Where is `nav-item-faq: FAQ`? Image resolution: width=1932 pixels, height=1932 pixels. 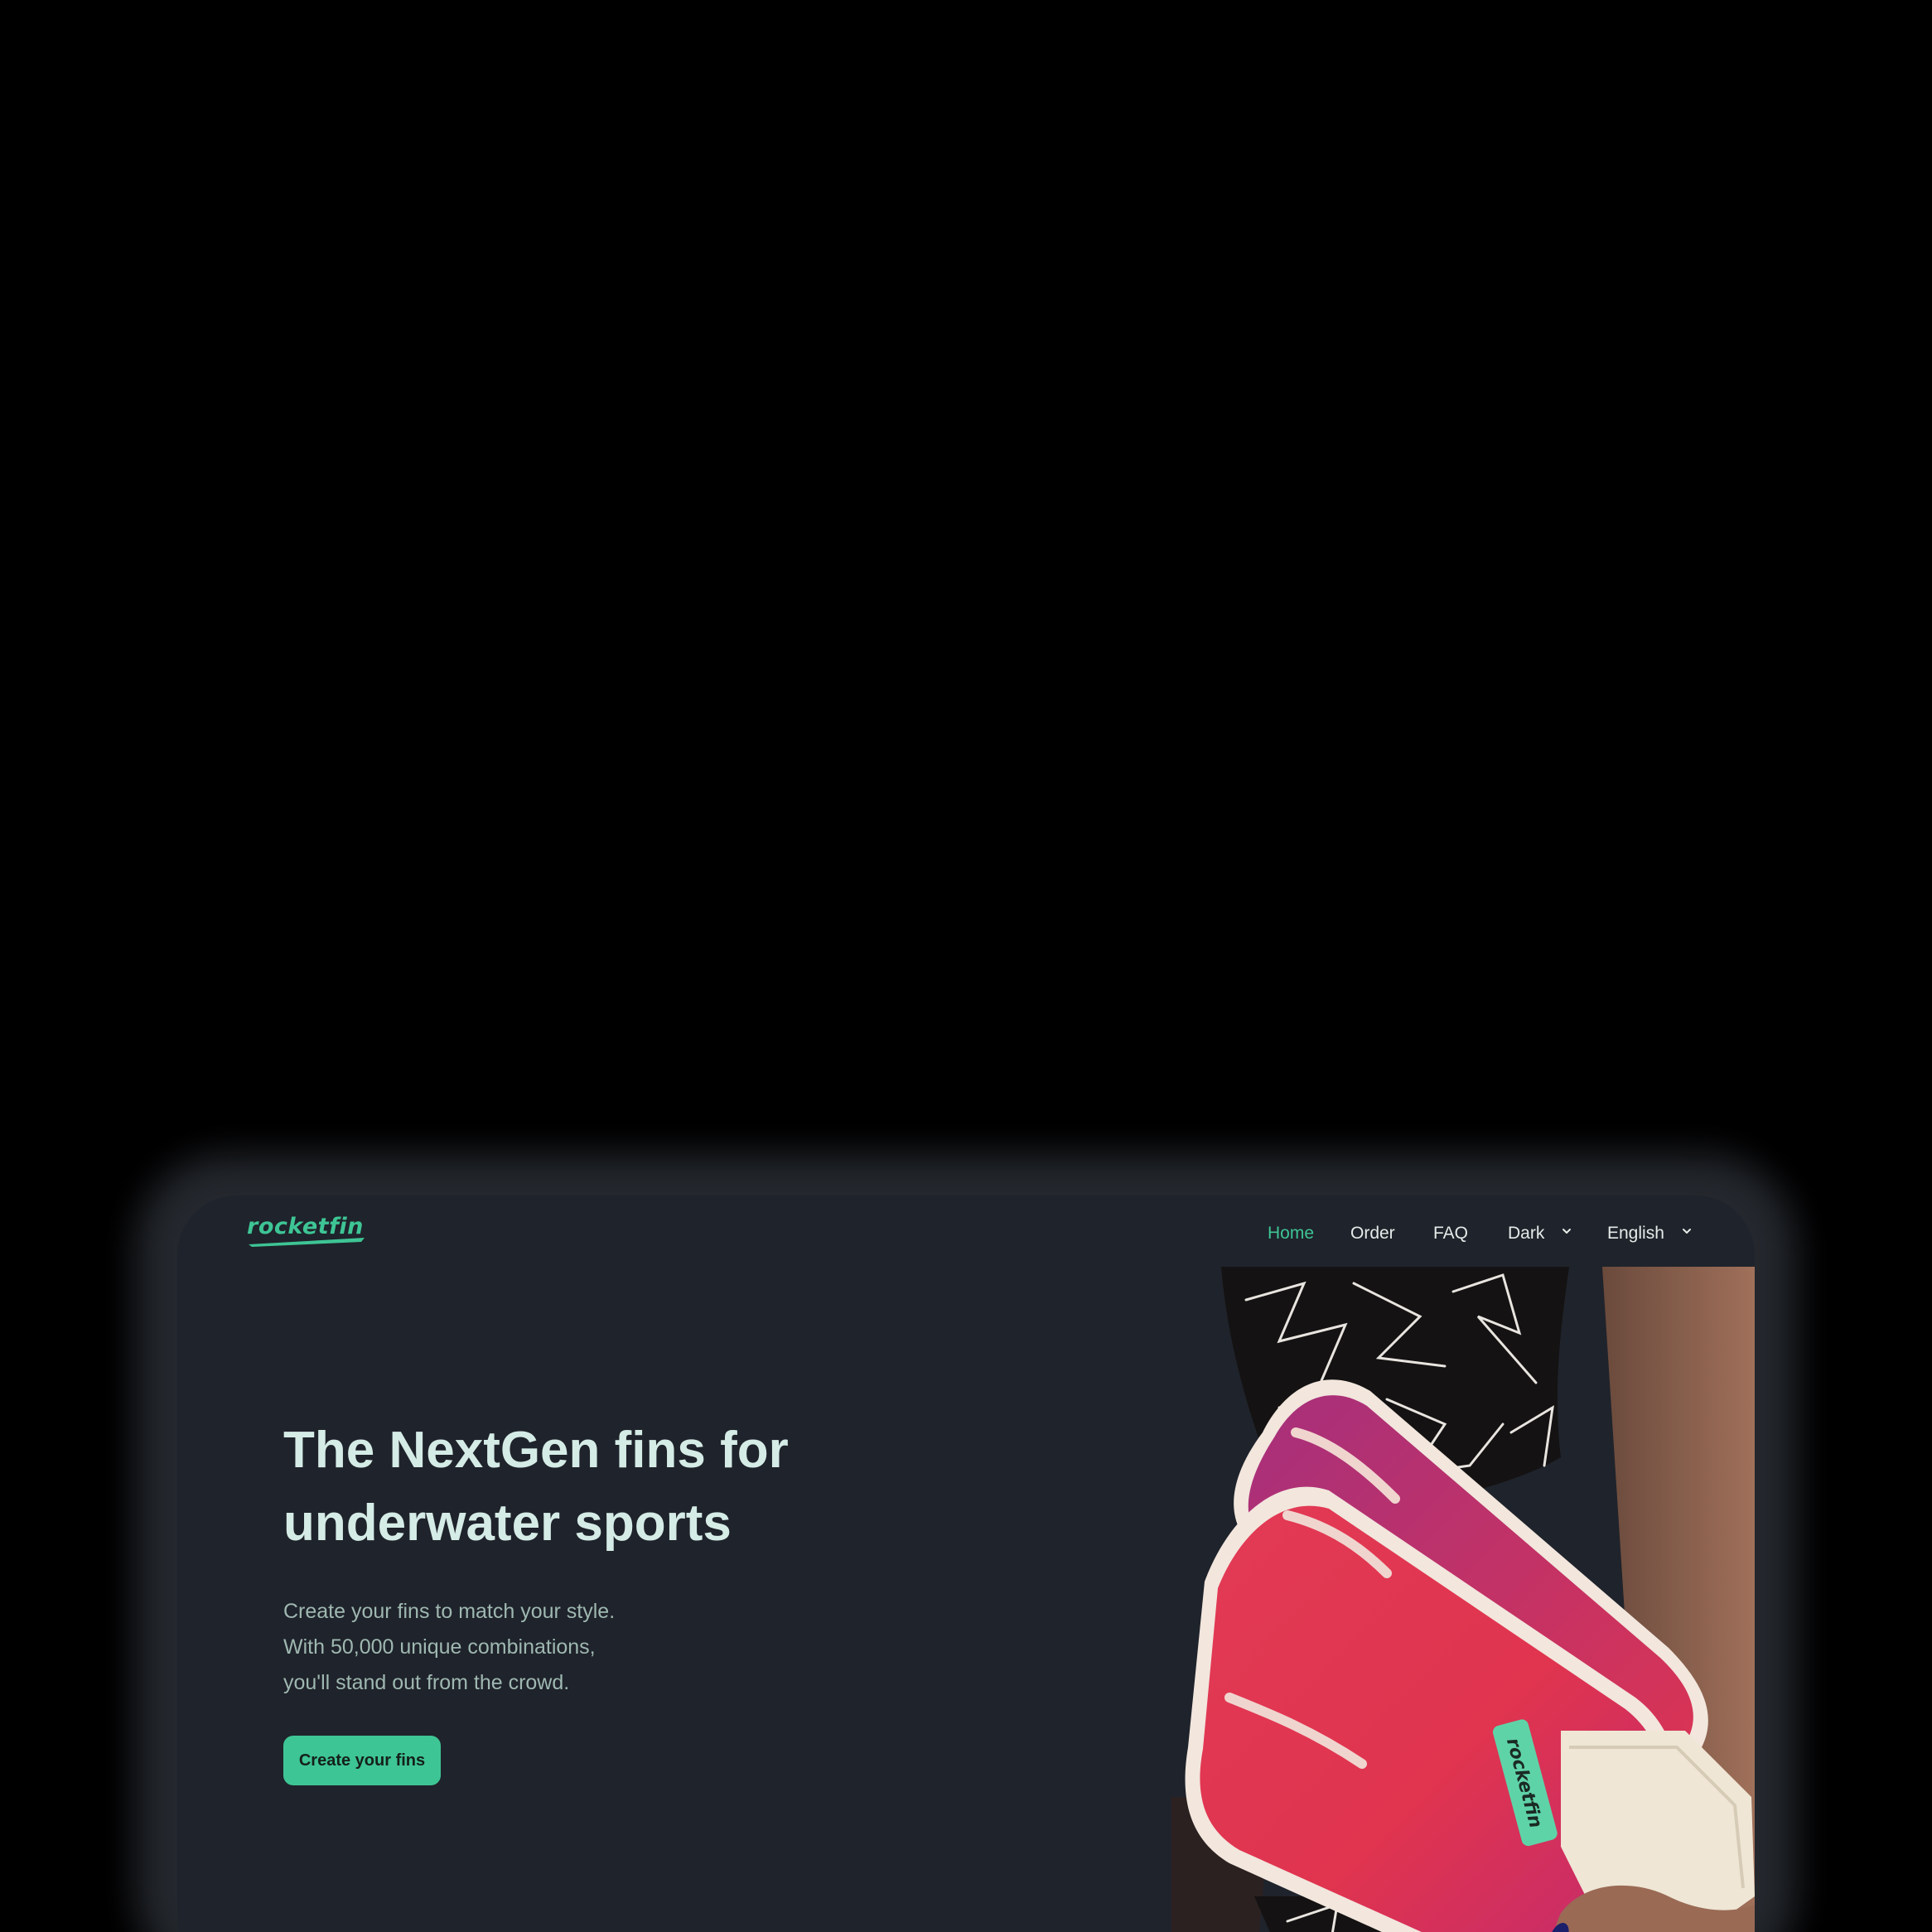 nav-item-faq: FAQ is located at coordinates (1451, 1234).